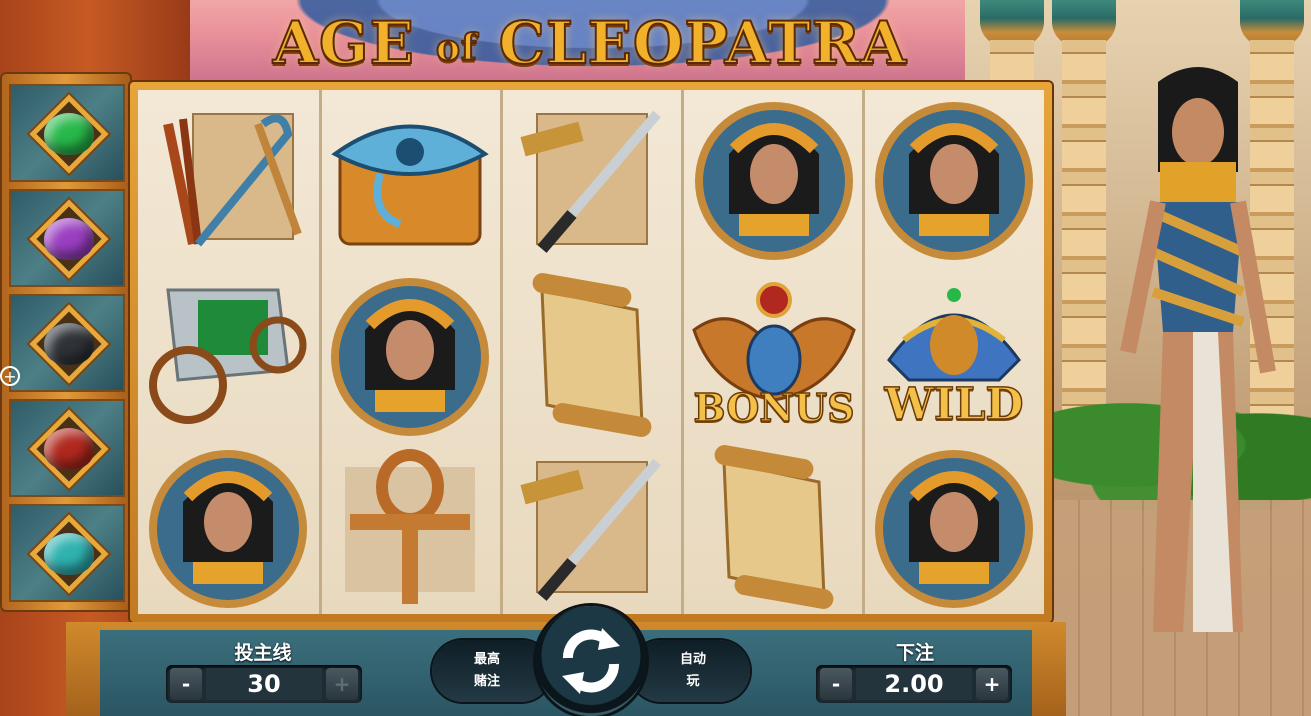 This screenshot has width=1311, height=716. What do you see at coordinates (486, 681) in the screenshot?
I see `max-bet-label-line2: 赌注` at bounding box center [486, 681].